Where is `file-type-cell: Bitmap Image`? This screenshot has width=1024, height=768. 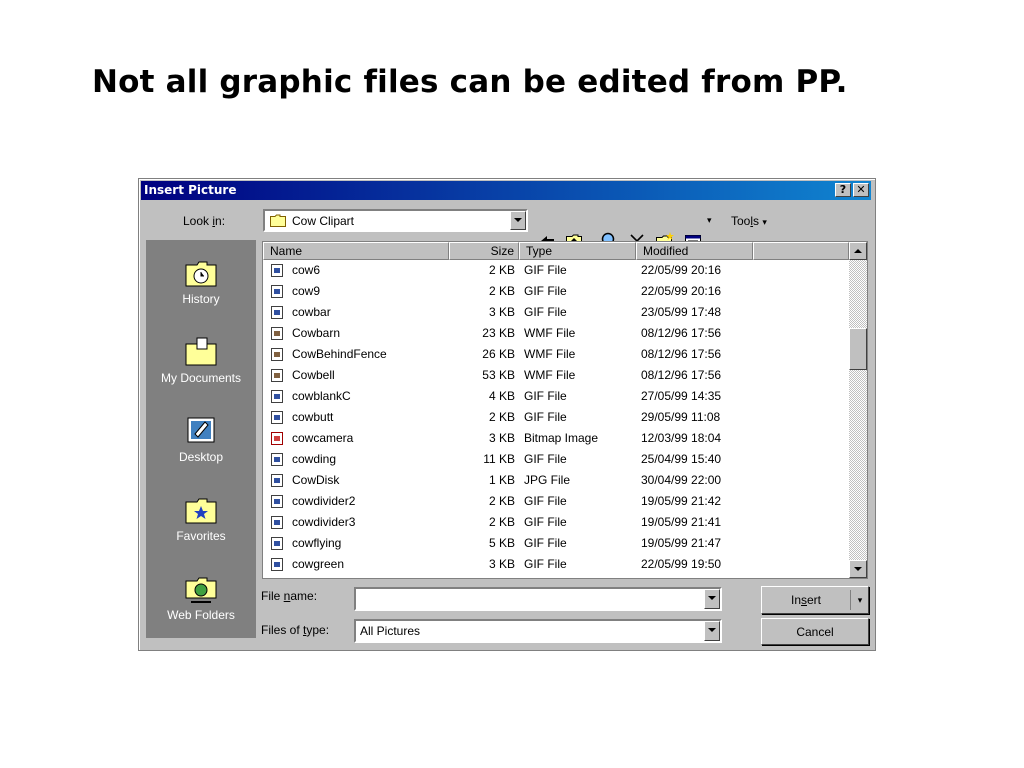
file-type-cell: Bitmap Image is located at coordinates (561, 438).